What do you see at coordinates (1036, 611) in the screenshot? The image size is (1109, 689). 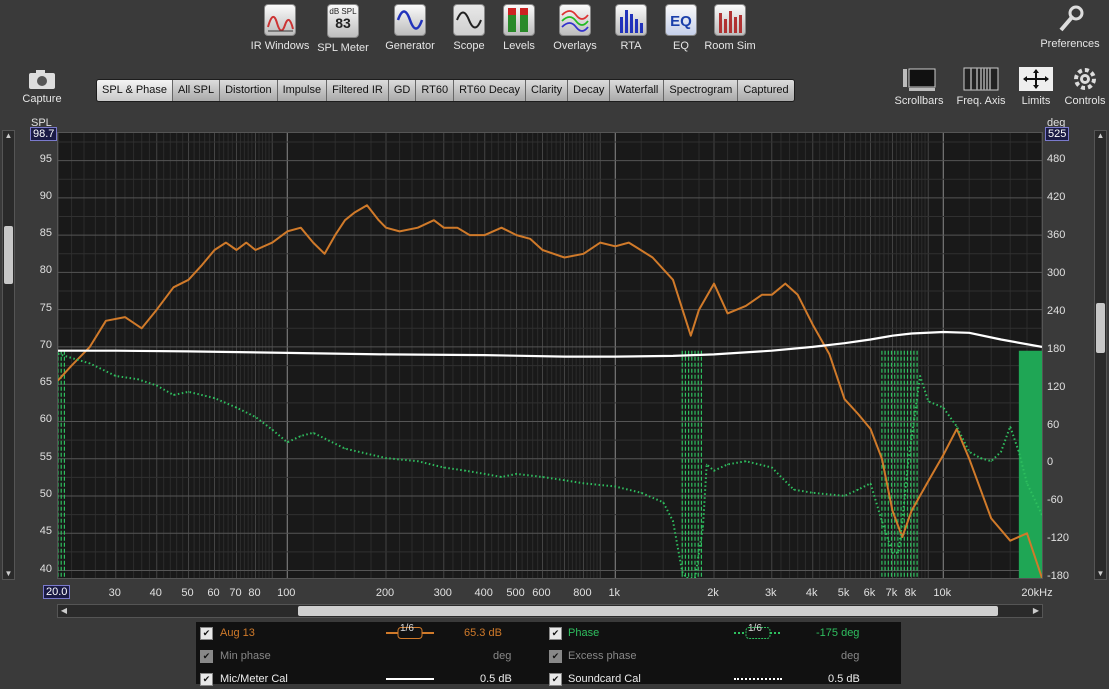 I see `scroll-right-arrow-icon: ▶` at bounding box center [1036, 611].